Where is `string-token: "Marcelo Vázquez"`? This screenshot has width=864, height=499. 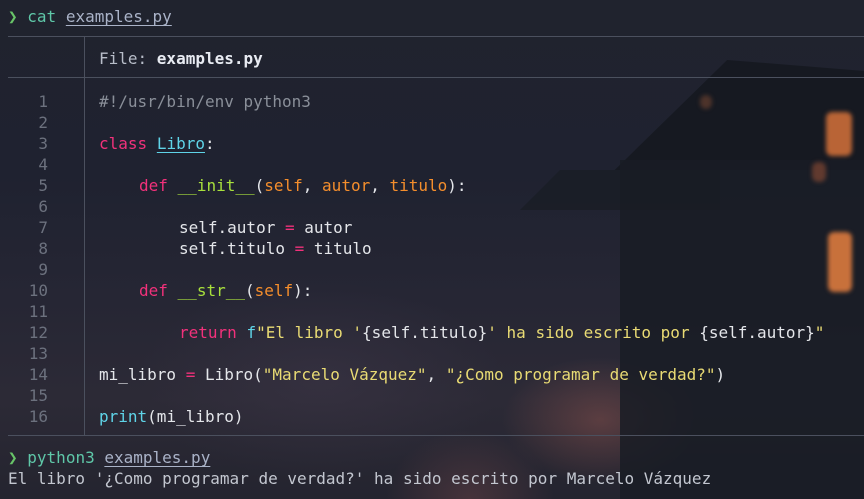
string-token: "Marcelo Vázquez" is located at coordinates (344, 374).